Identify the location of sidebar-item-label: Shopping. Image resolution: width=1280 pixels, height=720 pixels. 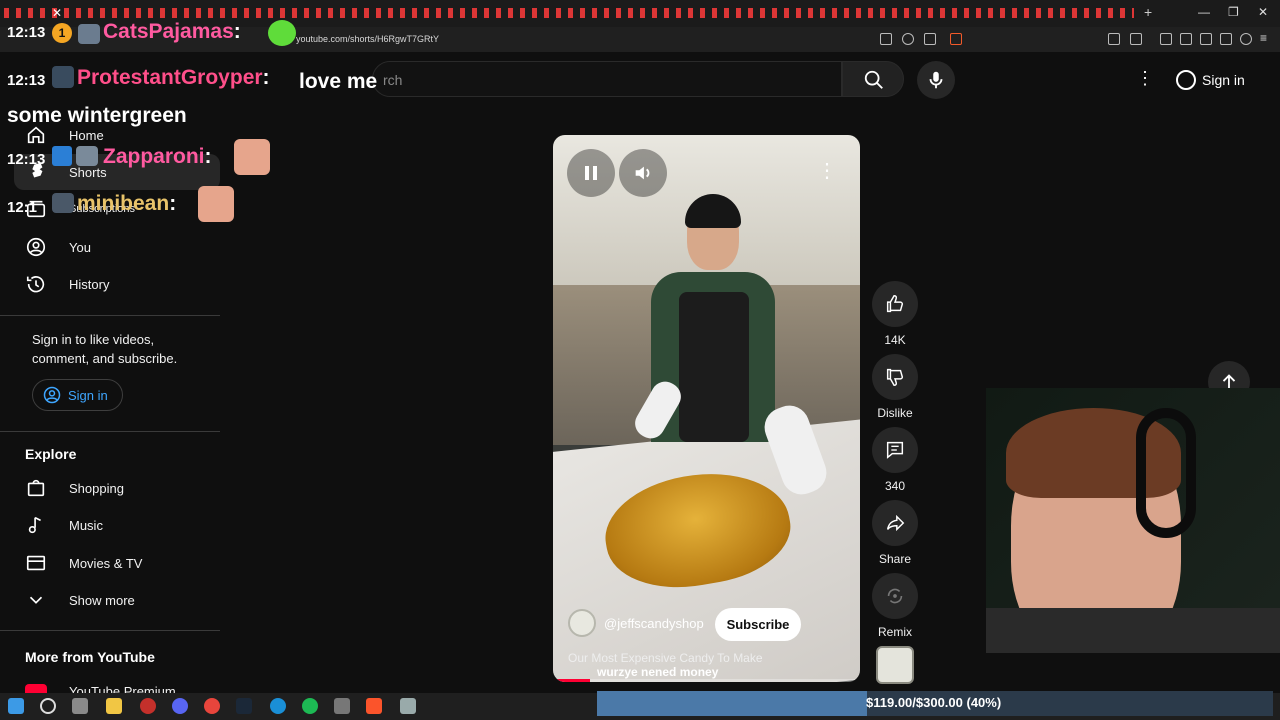
(96, 488).